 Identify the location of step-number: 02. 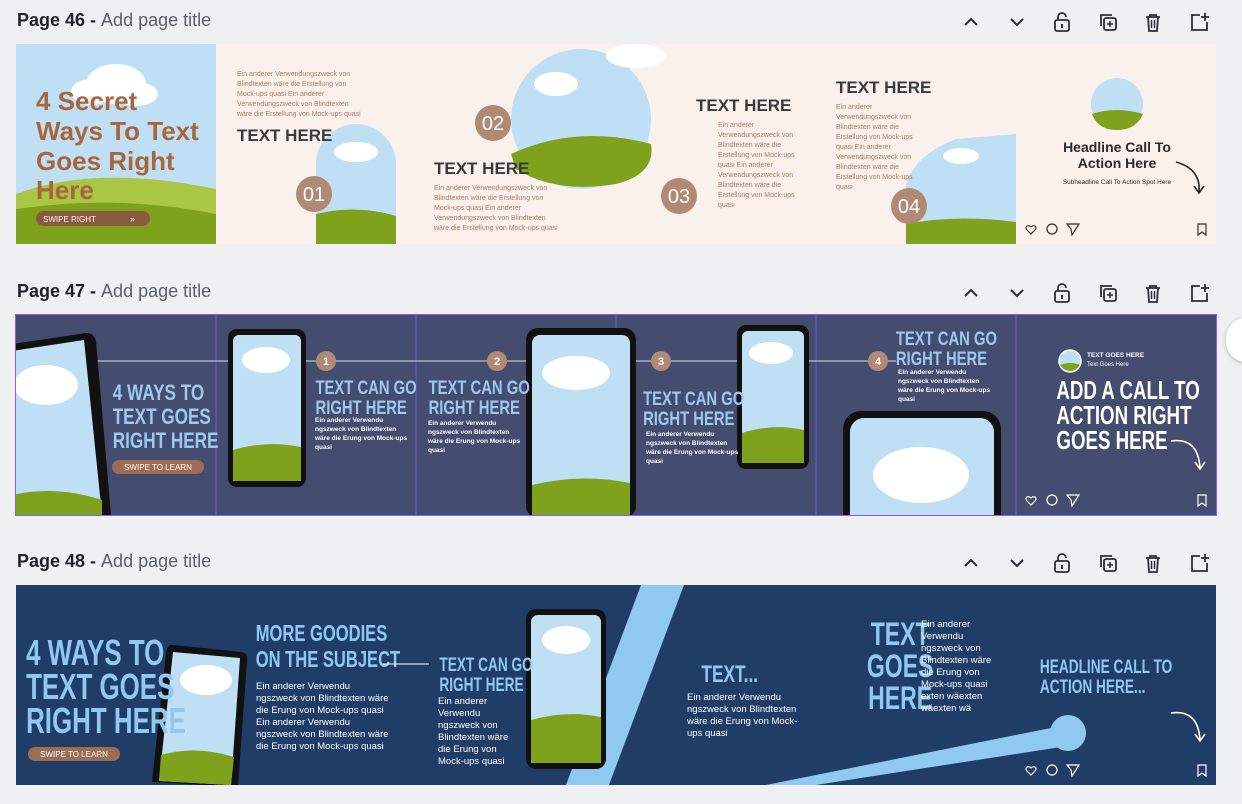
(493, 124).